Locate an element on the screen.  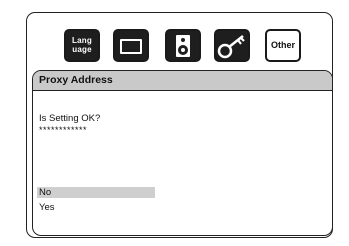
speaker-icon is located at coordinates (183, 46).